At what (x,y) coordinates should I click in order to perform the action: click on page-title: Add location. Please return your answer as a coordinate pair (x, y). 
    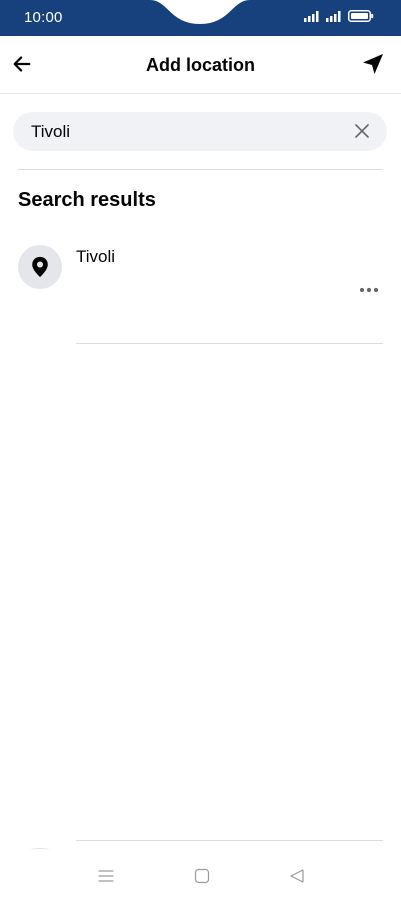
    Looking at the image, I should click on (200, 65).